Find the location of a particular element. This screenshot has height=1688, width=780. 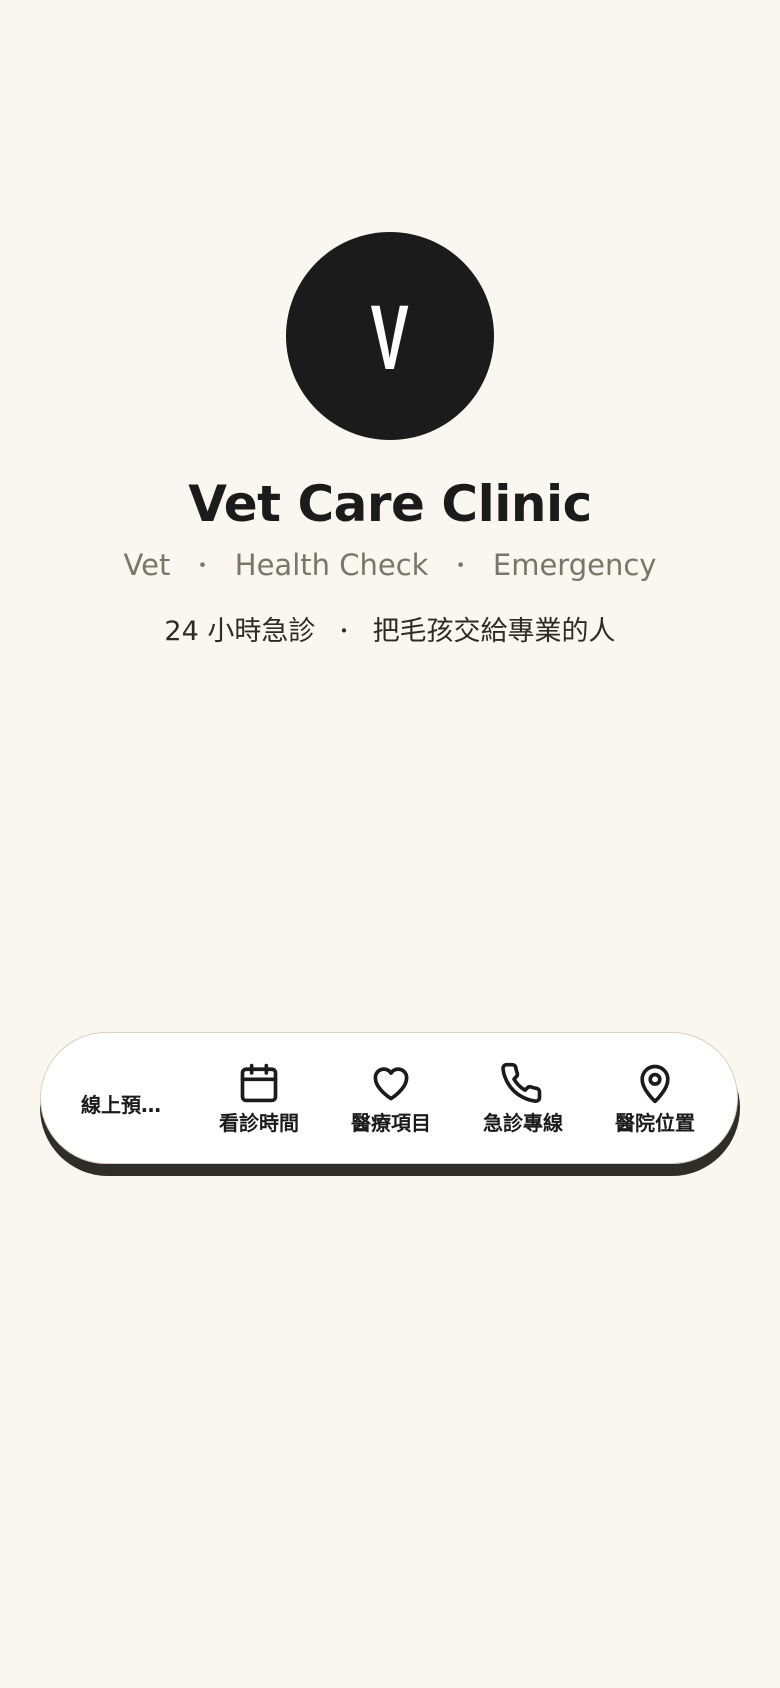

nav-item-services: 醫療項目 is located at coordinates (391, 1098).